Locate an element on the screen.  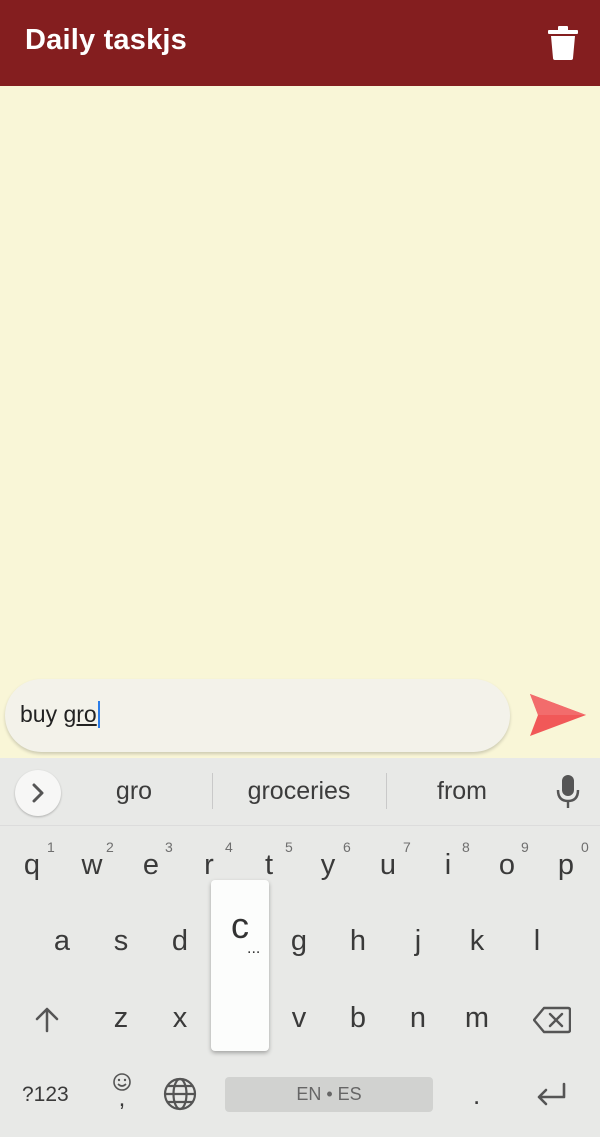
enter-key is located at coordinates (551, 1097).